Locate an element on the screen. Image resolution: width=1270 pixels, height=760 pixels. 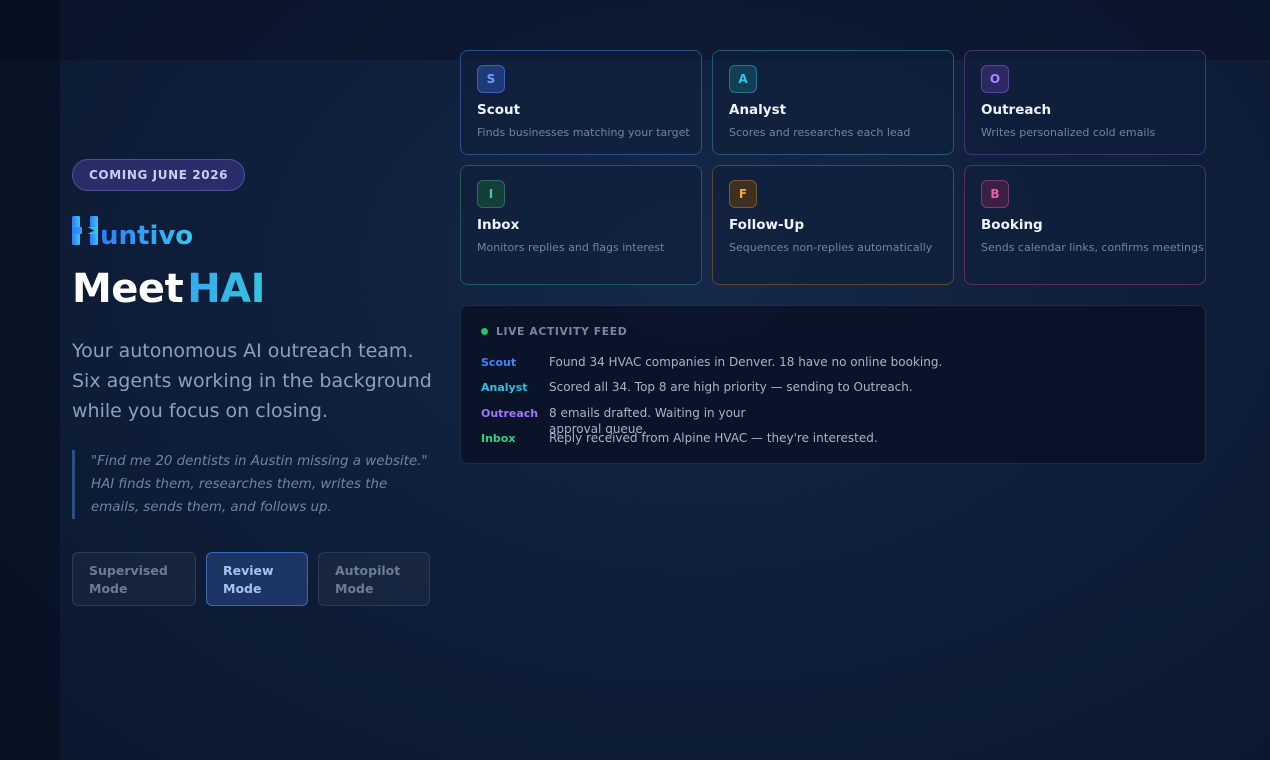
feed-agent: Inbox is located at coordinates (498, 438).